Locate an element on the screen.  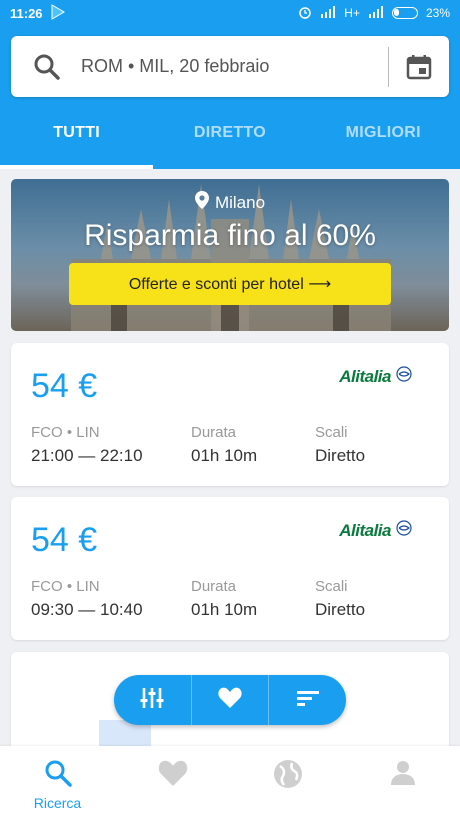
filter-sliders-icon is located at coordinates (152, 700).